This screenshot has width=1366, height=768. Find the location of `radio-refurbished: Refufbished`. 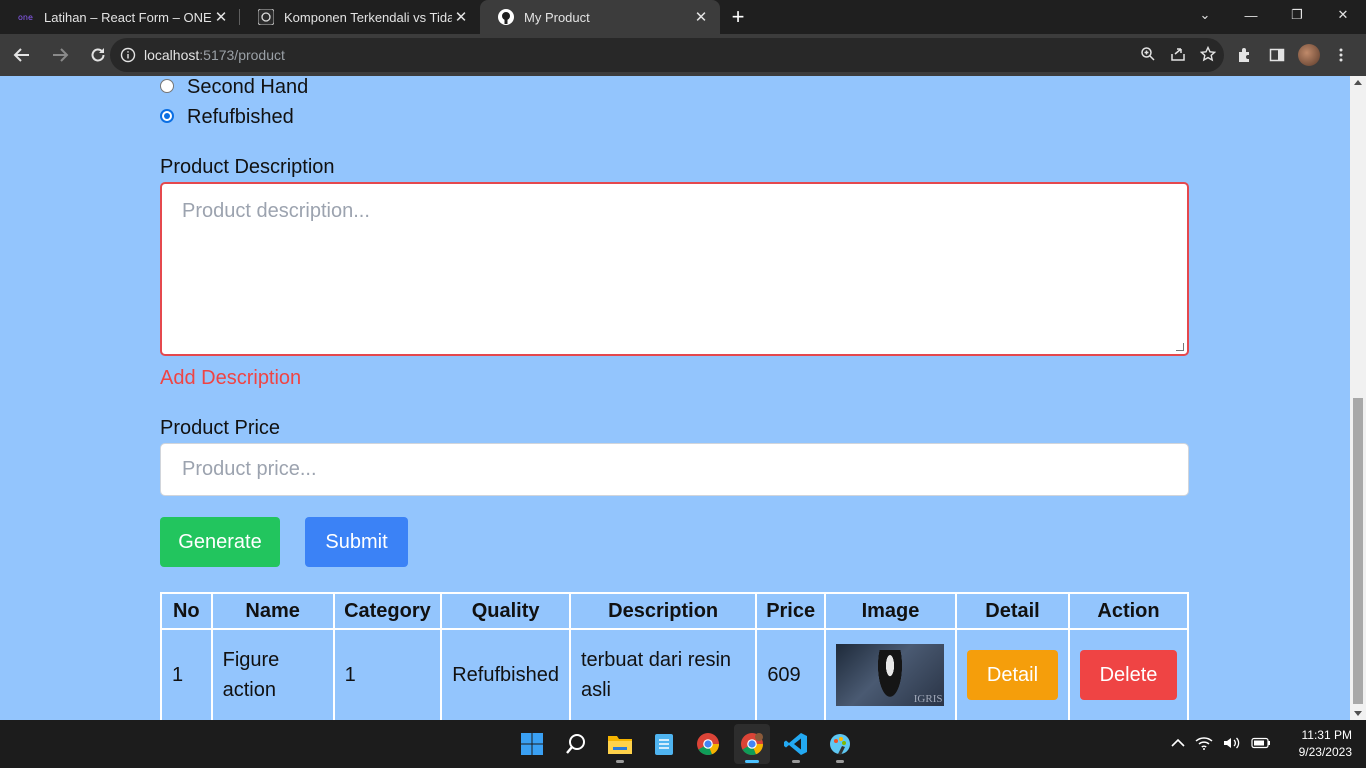

radio-refurbished: Refufbished is located at coordinates (227, 117).